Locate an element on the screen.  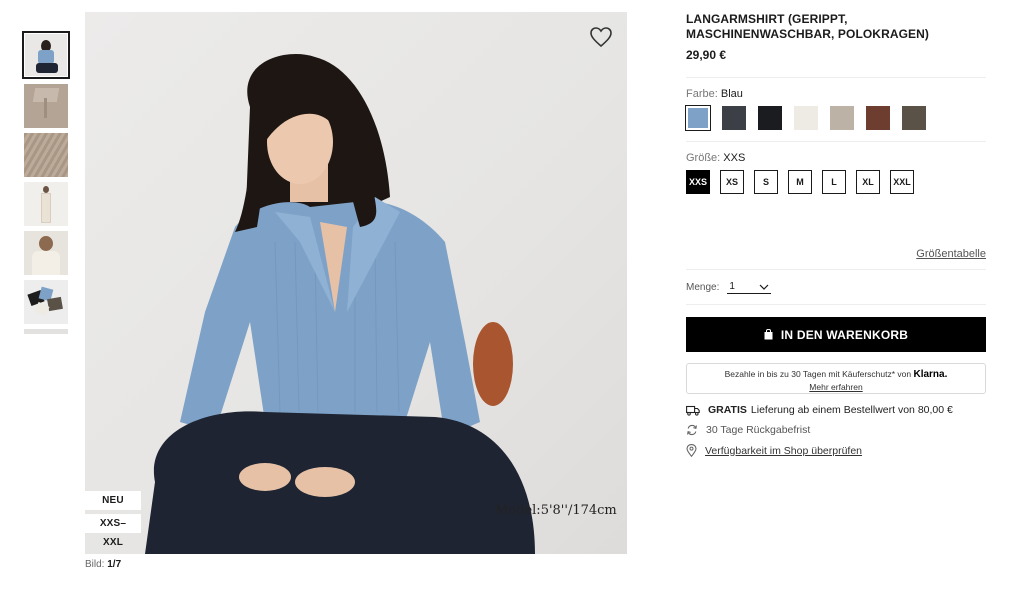
image-counter-value: 1/7 is located at coordinates (114, 564).